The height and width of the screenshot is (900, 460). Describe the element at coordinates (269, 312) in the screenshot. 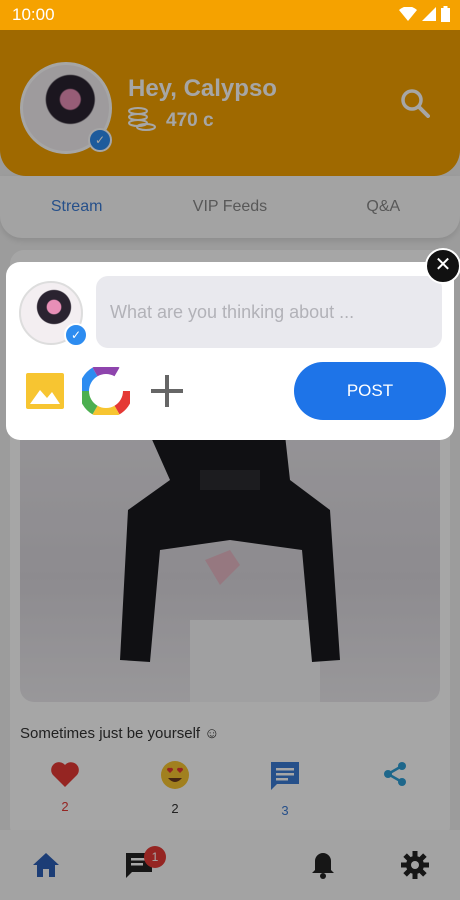

I see `compose-text-input` at that location.